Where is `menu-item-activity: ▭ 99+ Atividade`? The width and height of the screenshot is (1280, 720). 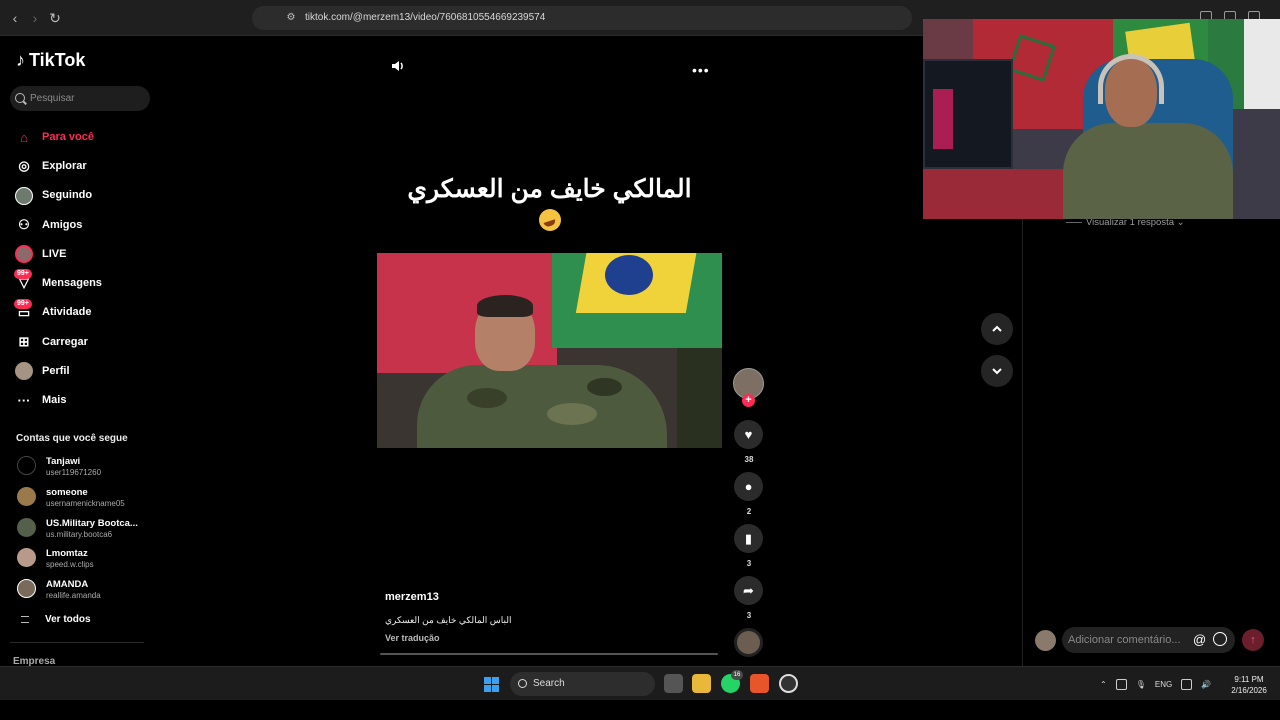 menu-item-activity: ▭ 99+ Atividade is located at coordinates (80, 312).